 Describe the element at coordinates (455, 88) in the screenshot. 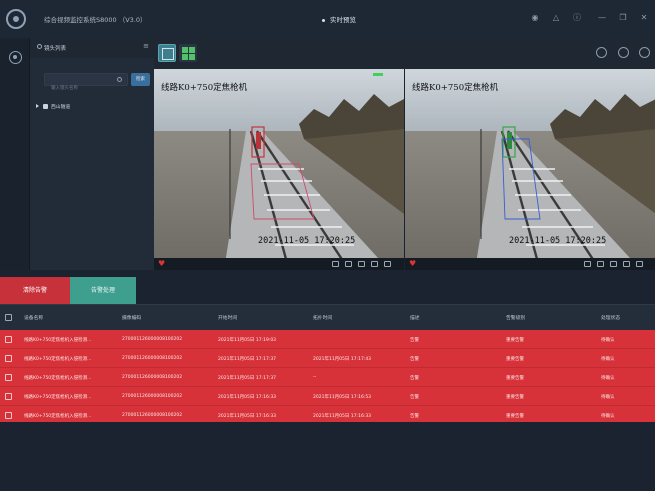

I see `video-2-overlay-title: 线路K0+750定焦枪机` at that location.